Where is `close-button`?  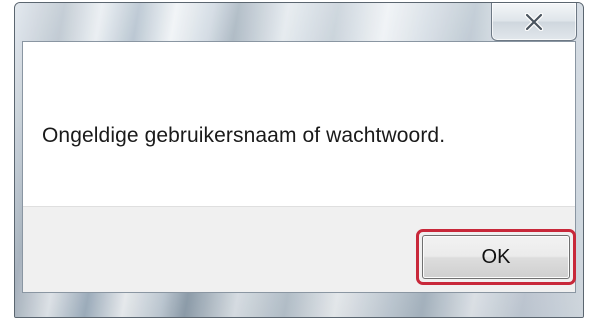
close-button is located at coordinates (534, 22).